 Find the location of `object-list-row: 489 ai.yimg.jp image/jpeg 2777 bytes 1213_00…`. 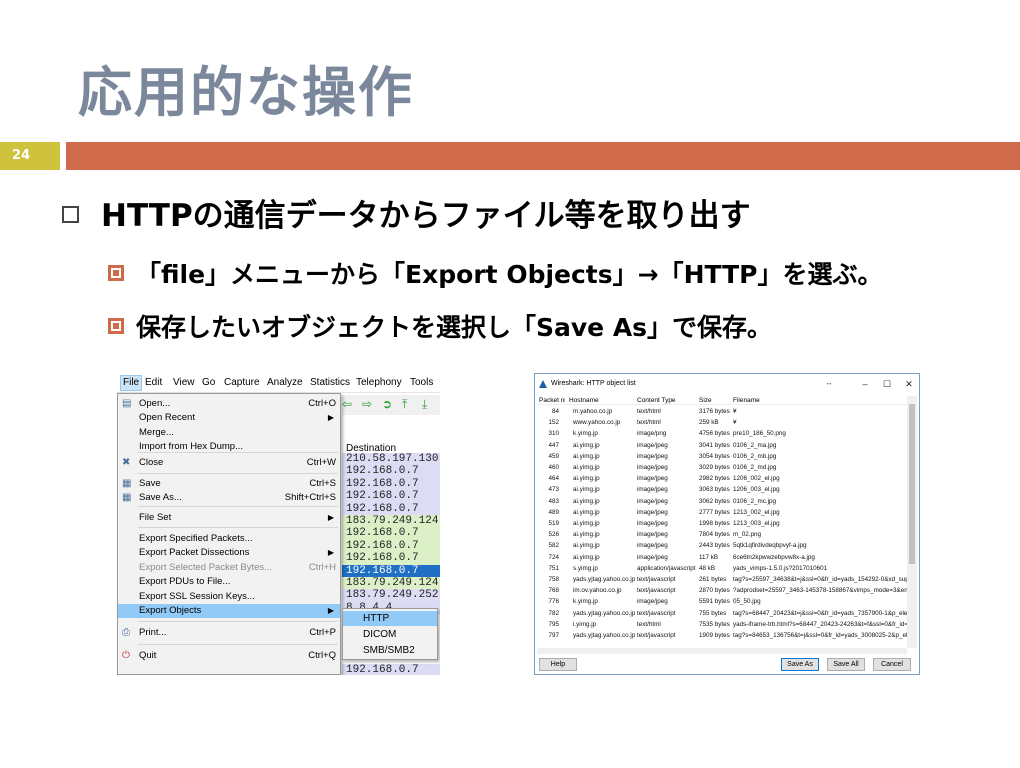

object-list-row: 489 ai.yimg.jp image/jpeg 2777 bytes 1213_00… is located at coordinates (722, 512).